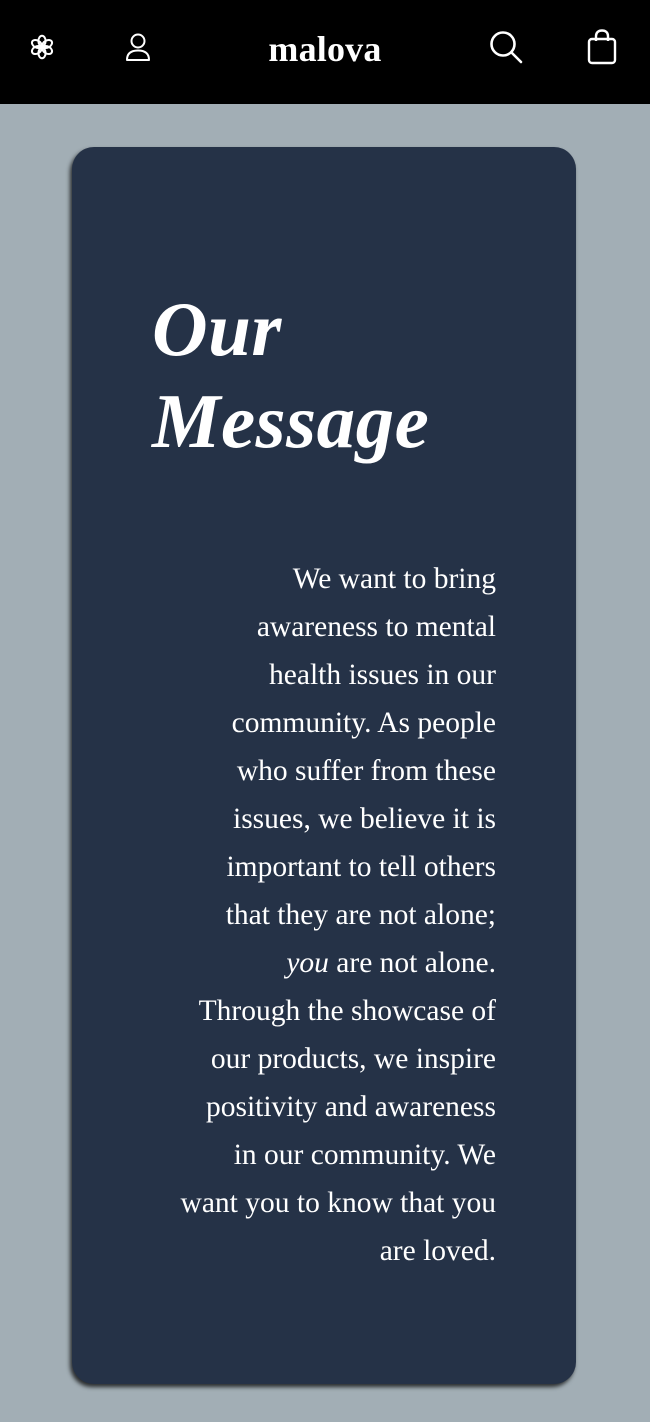  Describe the element at coordinates (364, 1155) in the screenshot. I see `body-line: in our community. We` at that location.